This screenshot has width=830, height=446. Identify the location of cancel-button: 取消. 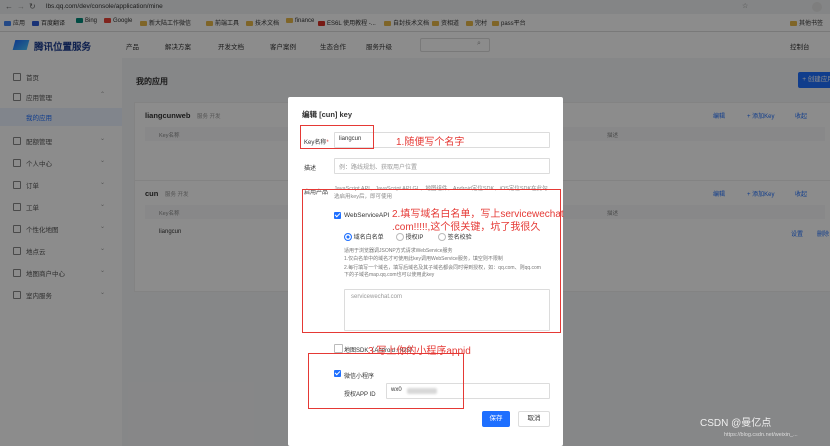
(534, 419).